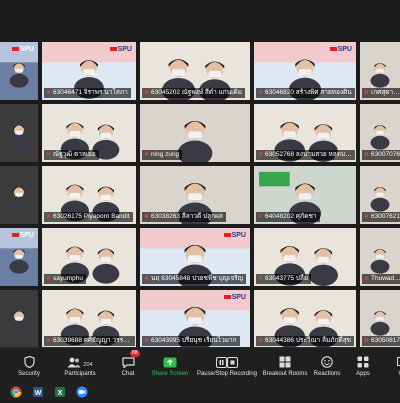  I want to click on participant-count: 204, so click(87, 365).